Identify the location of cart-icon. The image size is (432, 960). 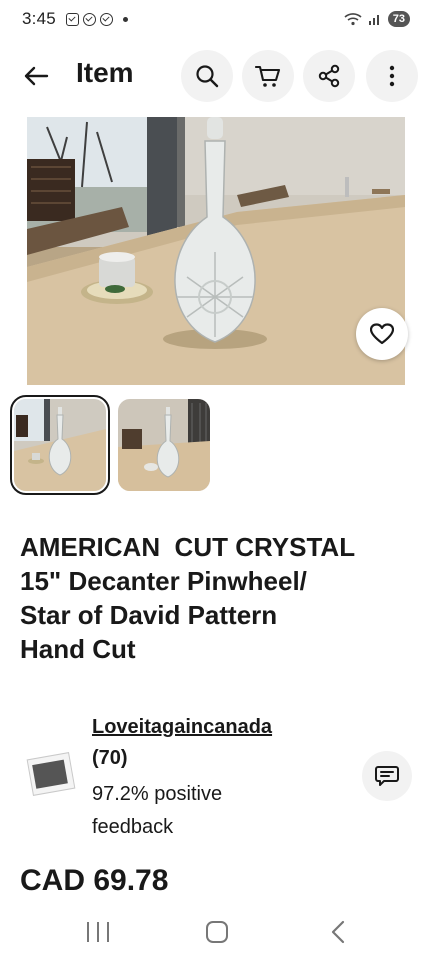
(268, 76).